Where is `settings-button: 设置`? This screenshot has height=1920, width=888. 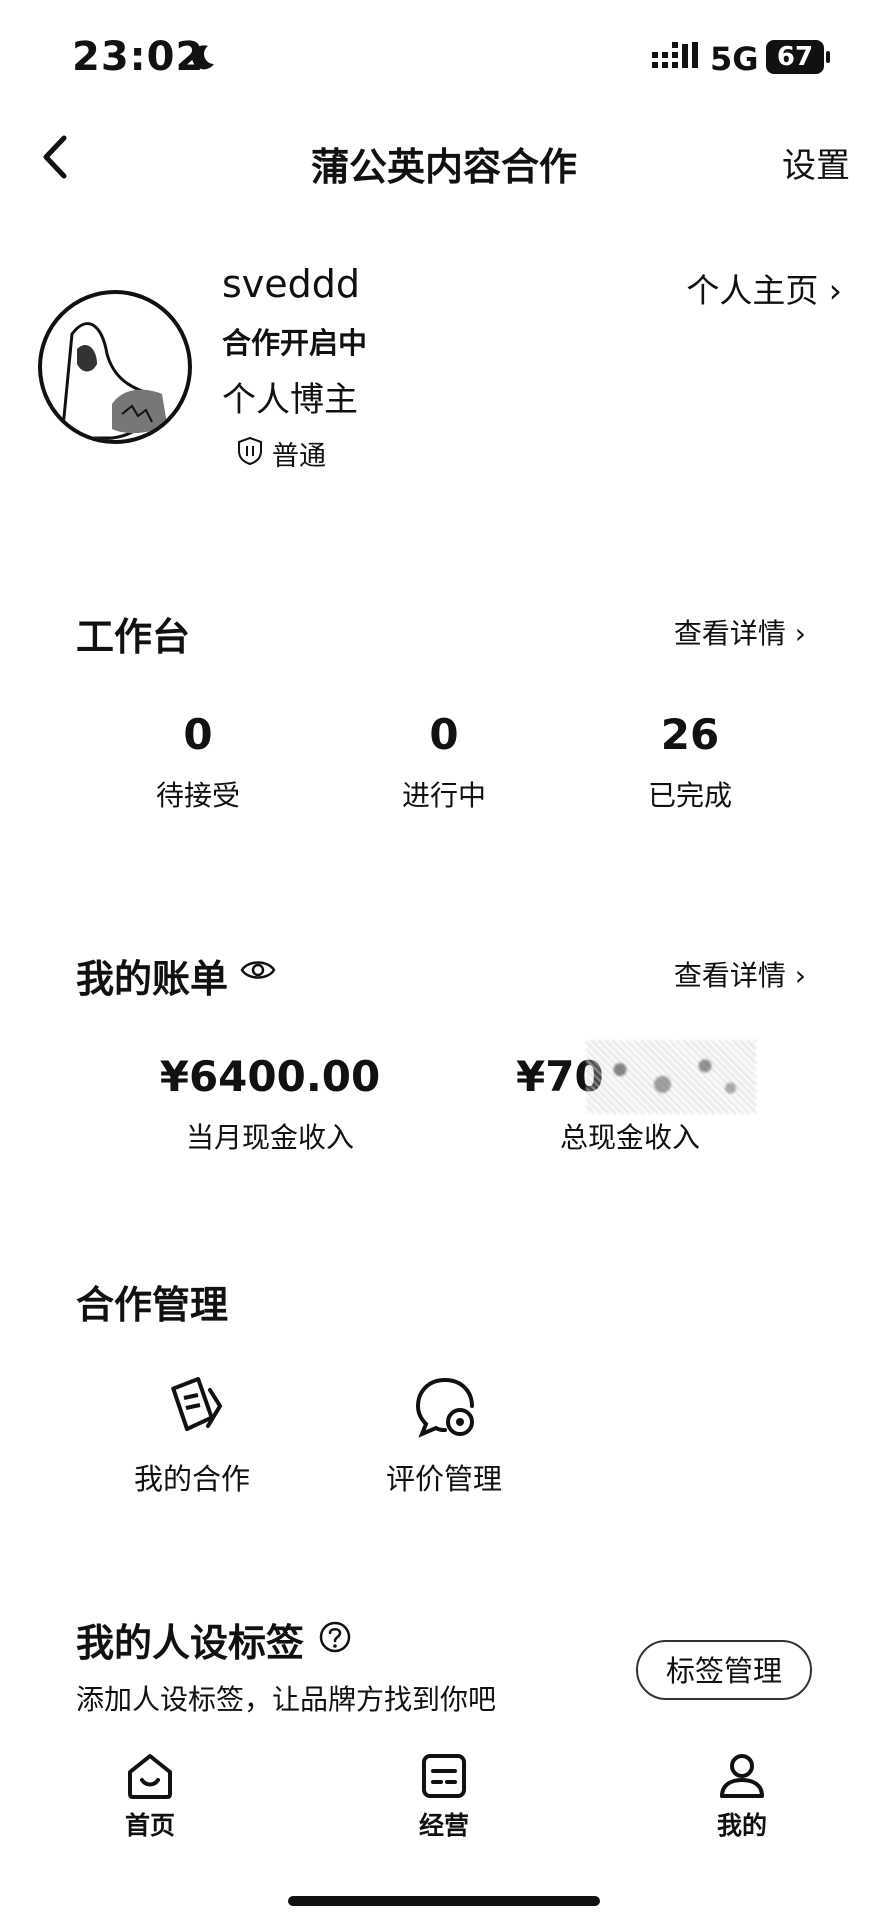 settings-button: 设置 is located at coordinates (816, 162).